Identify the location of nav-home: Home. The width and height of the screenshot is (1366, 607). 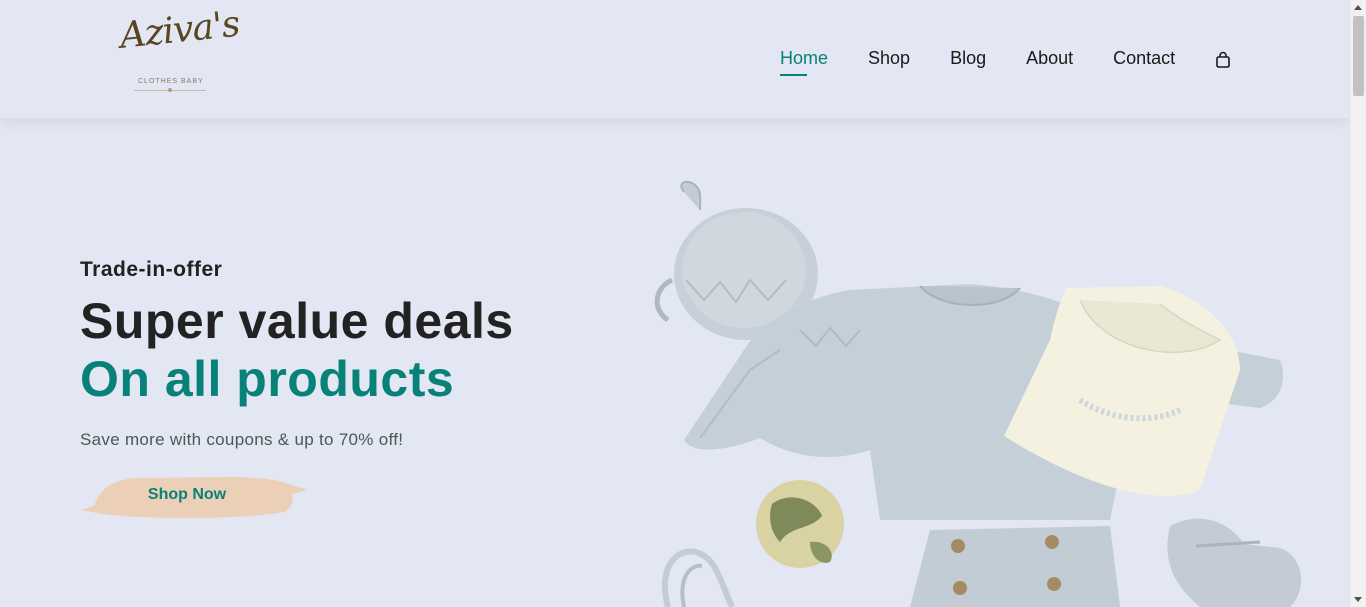
(804, 61).